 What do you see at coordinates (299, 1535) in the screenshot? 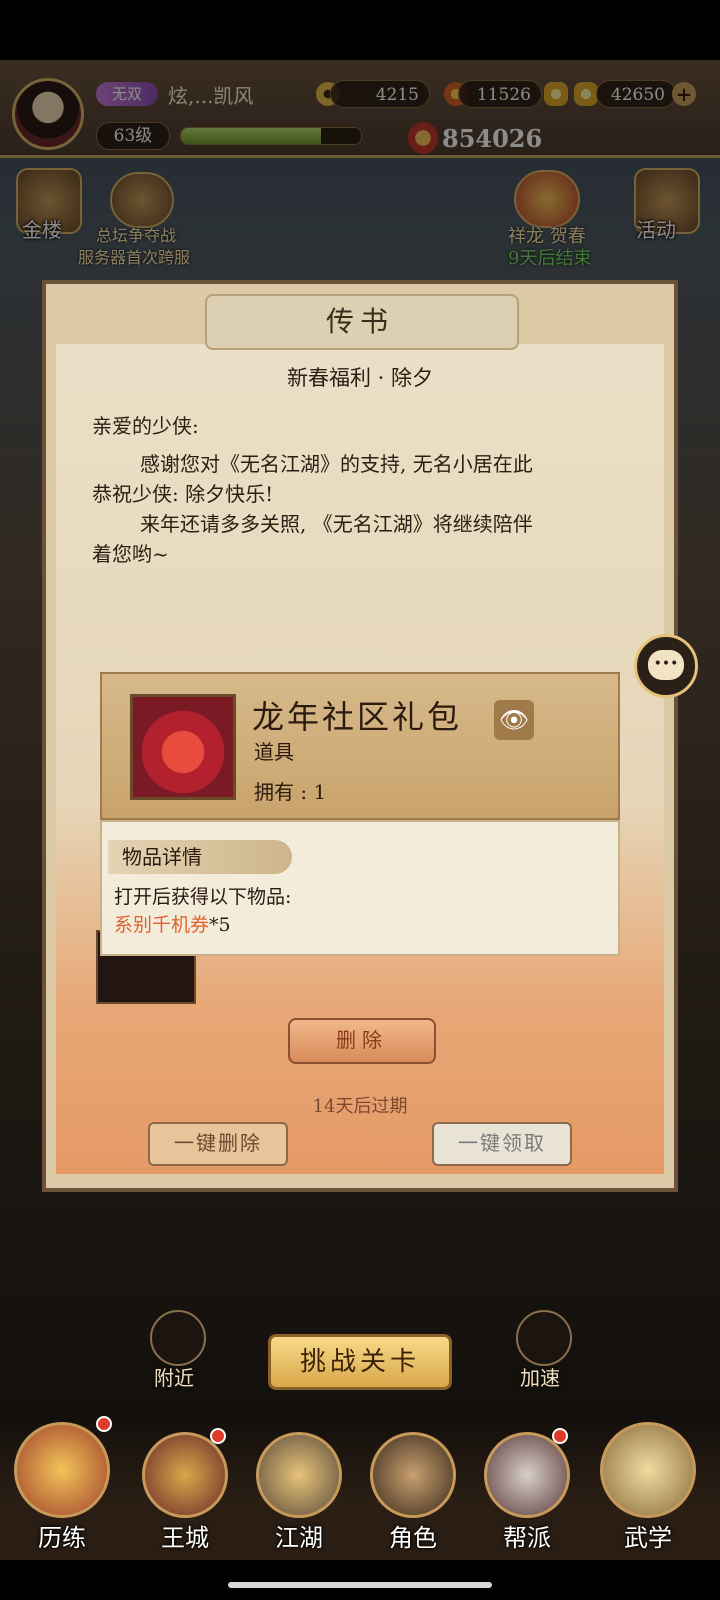
I see `nav-jianghu-label: 江湖` at bounding box center [299, 1535].